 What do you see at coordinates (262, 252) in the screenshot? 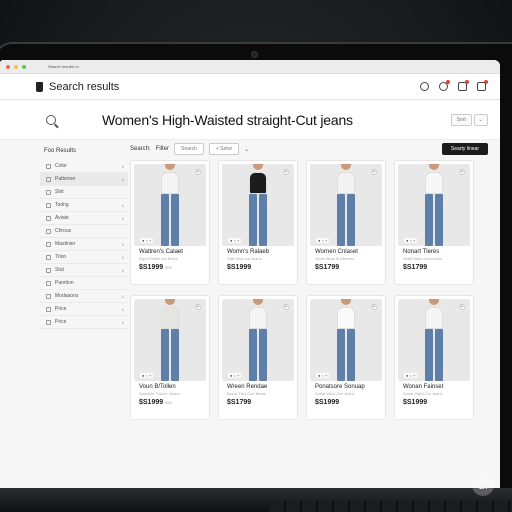
I see `product-name: Womn's Ralaeb` at bounding box center [262, 252].